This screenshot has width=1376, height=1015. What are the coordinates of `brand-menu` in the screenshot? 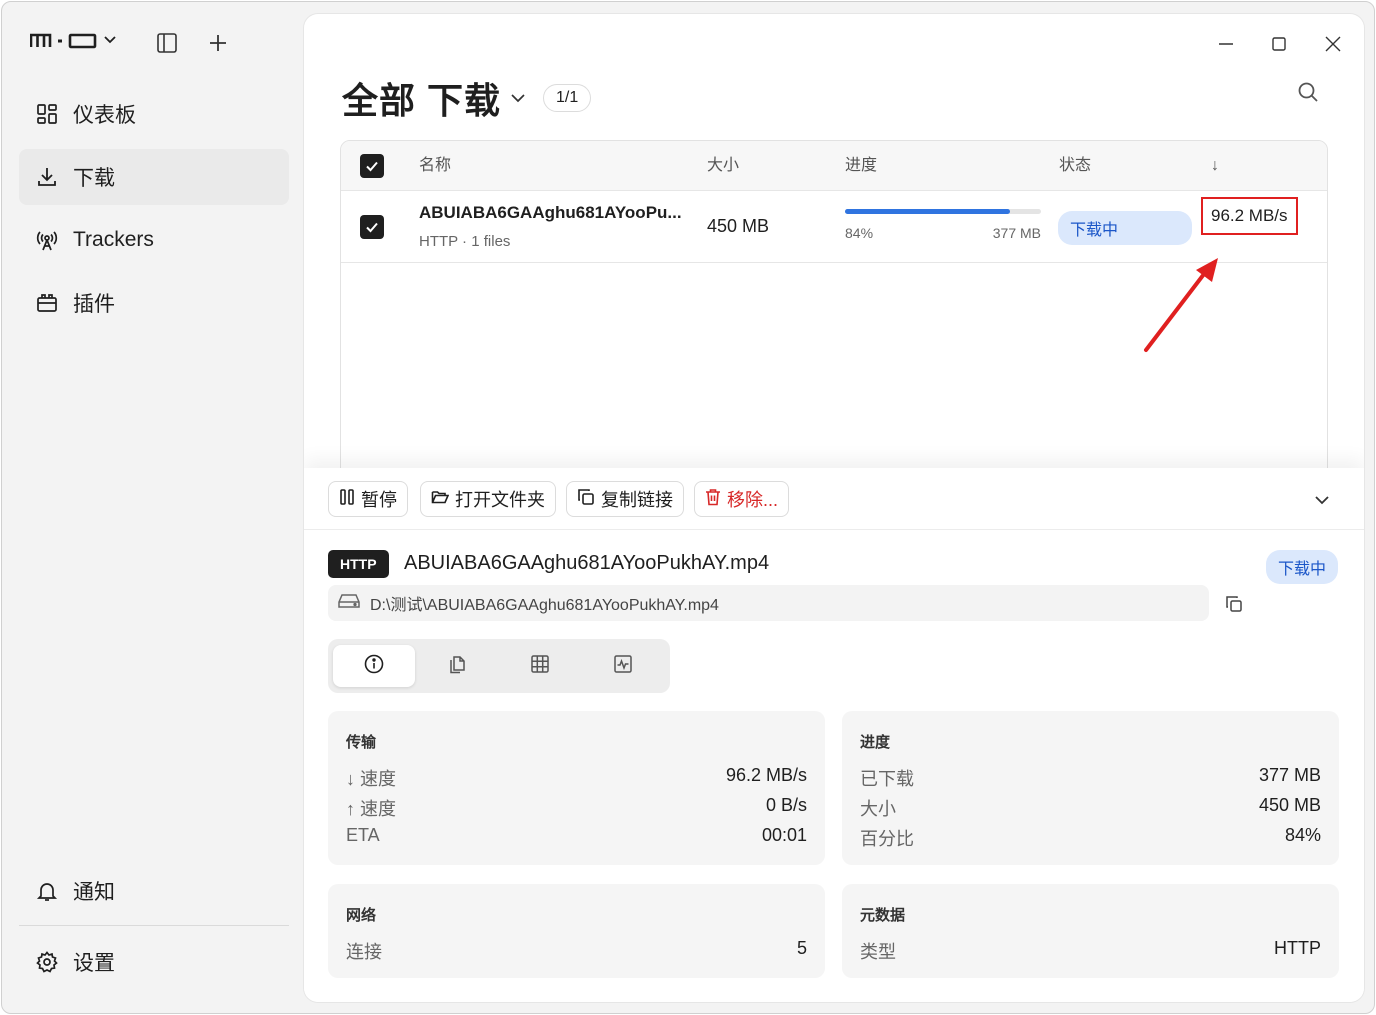 It's located at (73, 40).